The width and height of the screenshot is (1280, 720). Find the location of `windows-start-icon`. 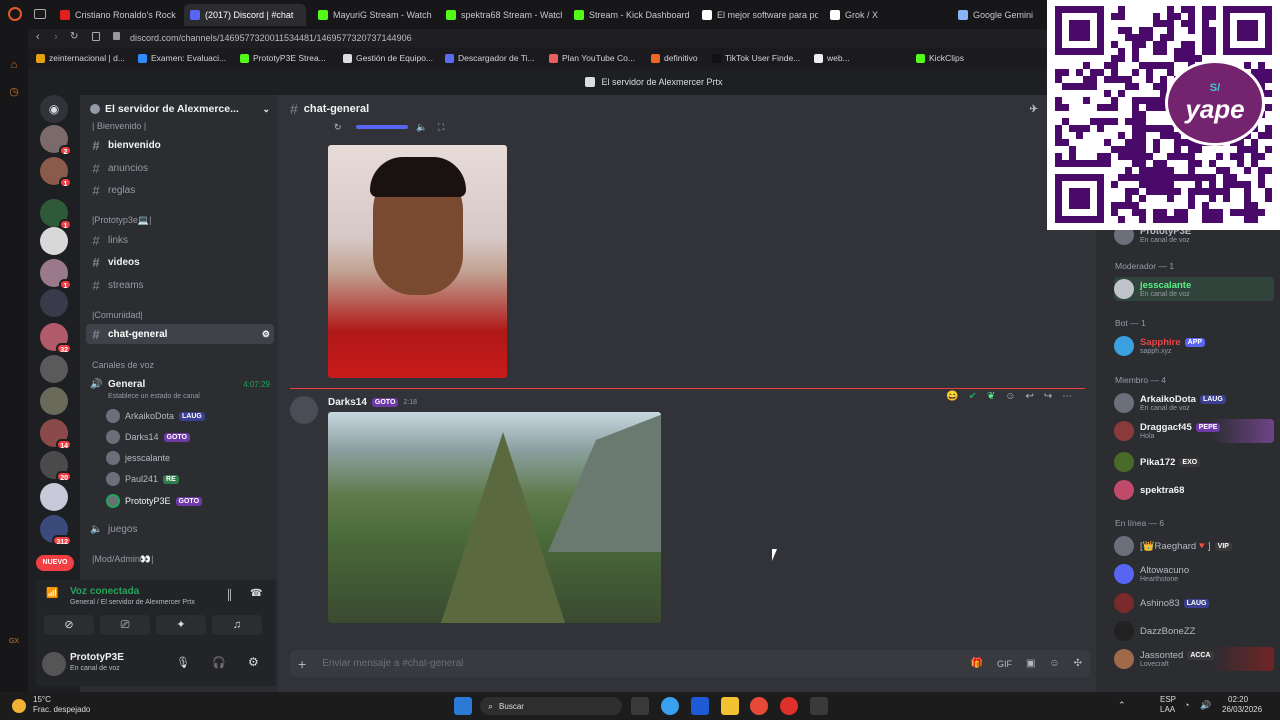

windows-start-icon is located at coordinates (463, 706).